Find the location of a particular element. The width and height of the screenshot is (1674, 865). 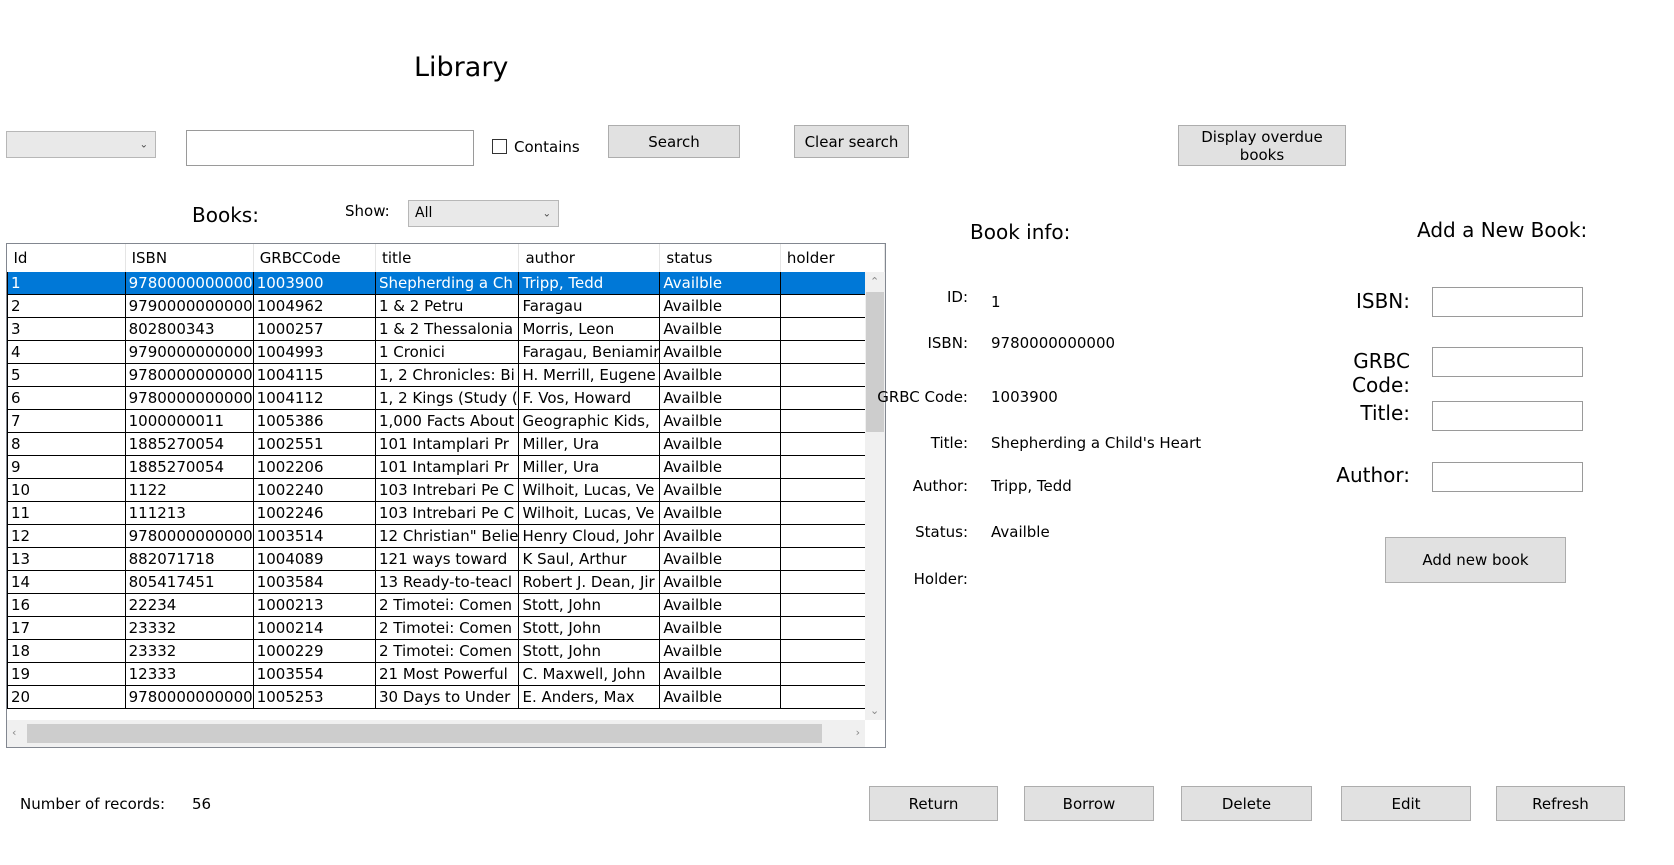

cell-title: 1 & 2 Petru is located at coordinates (447, 306).